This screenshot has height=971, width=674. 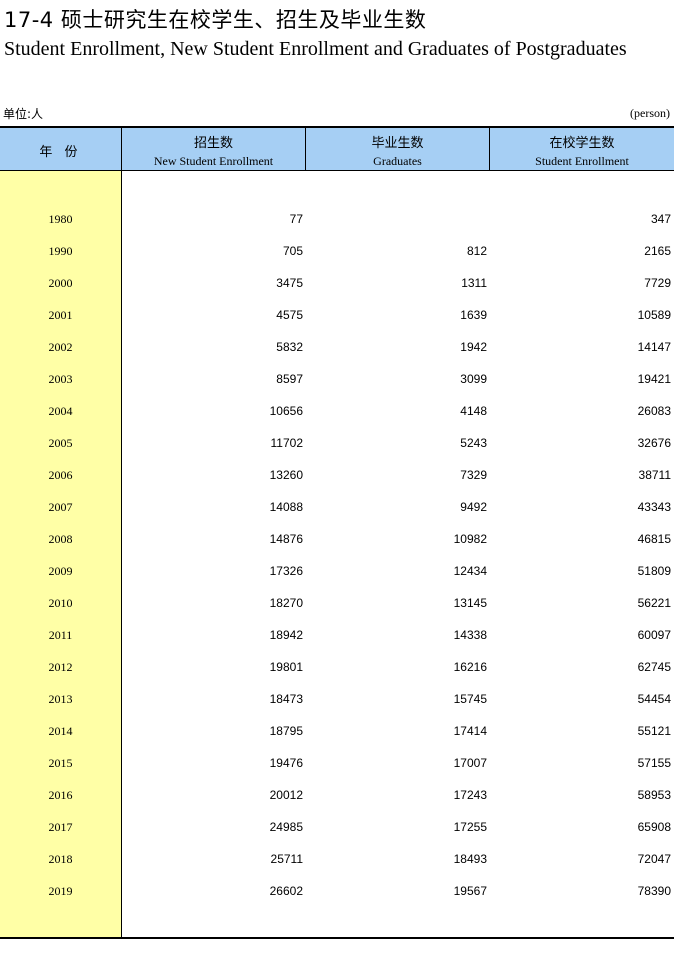 What do you see at coordinates (289, 315) in the screenshot?
I see `cell-new-enrollment: 4575` at bounding box center [289, 315].